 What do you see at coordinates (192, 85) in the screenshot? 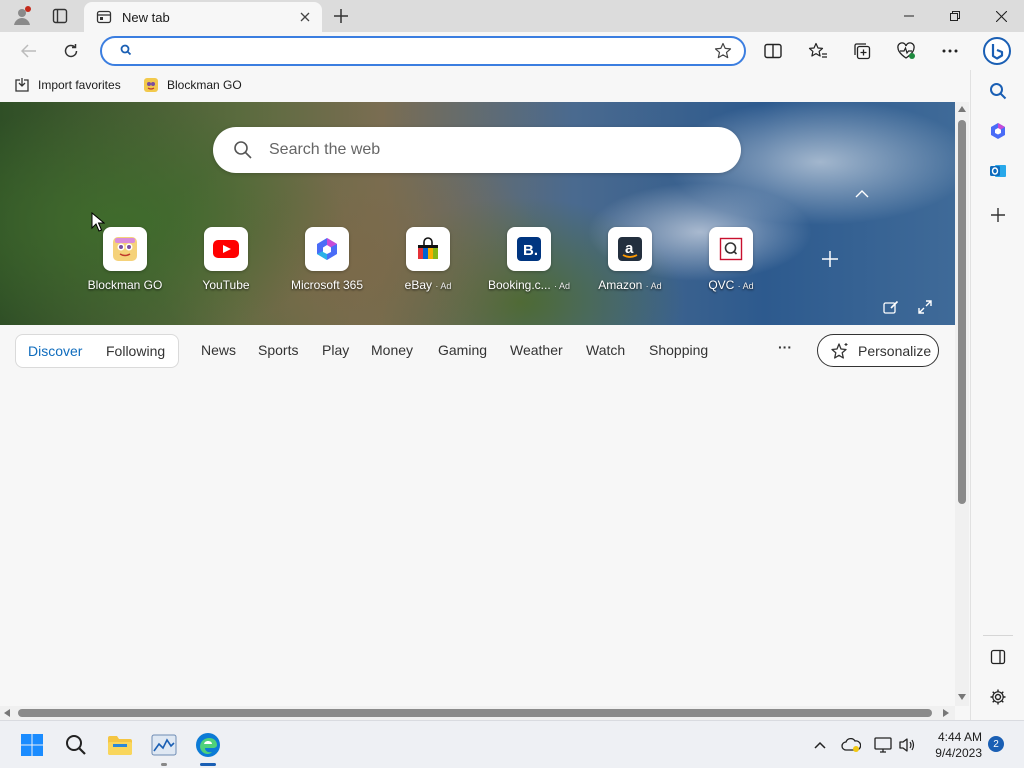
I see `favorite-blockman-go: Blockman GO` at bounding box center [192, 85].